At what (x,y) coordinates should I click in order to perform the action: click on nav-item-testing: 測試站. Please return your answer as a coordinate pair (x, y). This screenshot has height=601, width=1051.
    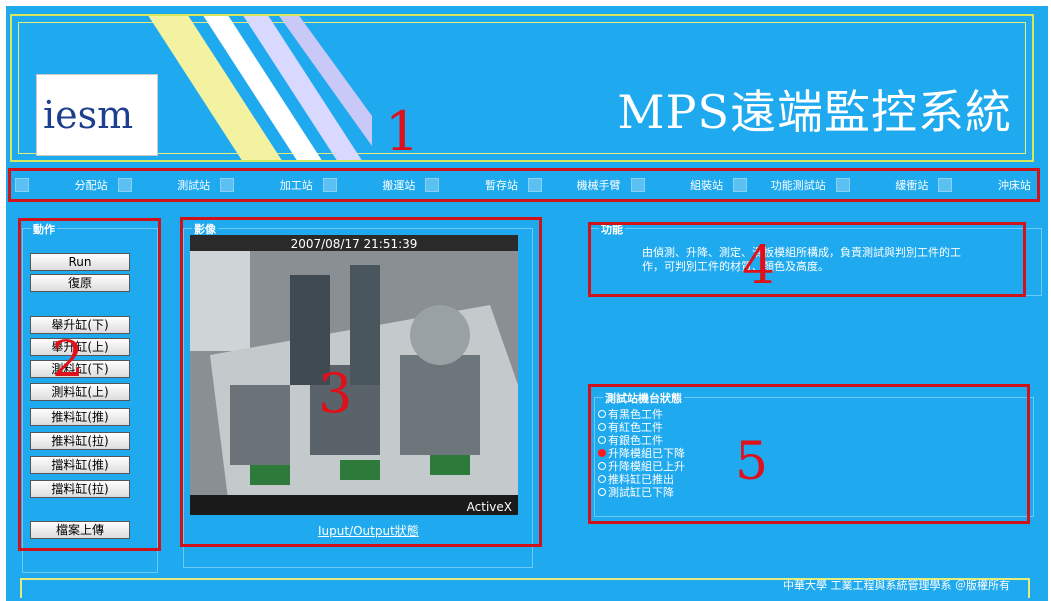
    Looking at the image, I should click on (165, 185).